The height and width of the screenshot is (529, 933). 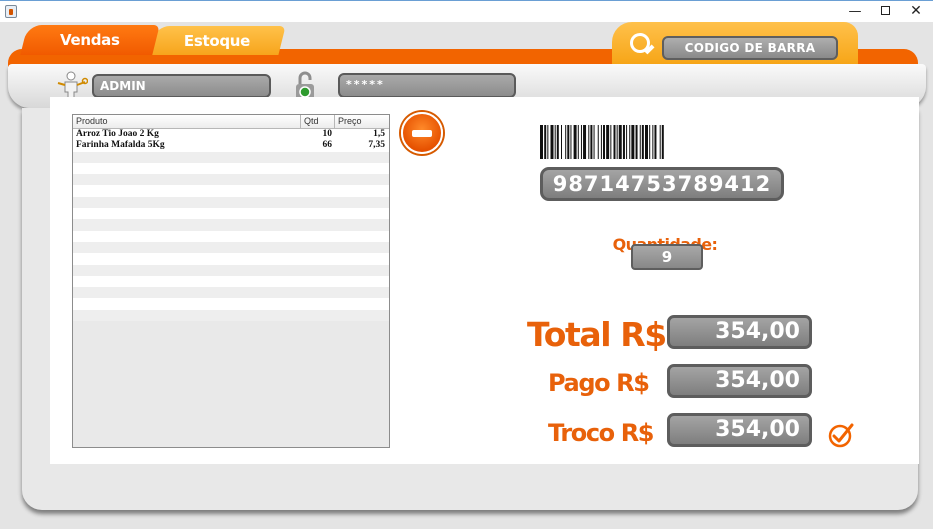 What do you see at coordinates (597, 334) in the screenshot?
I see `total-label: Total R$` at bounding box center [597, 334].